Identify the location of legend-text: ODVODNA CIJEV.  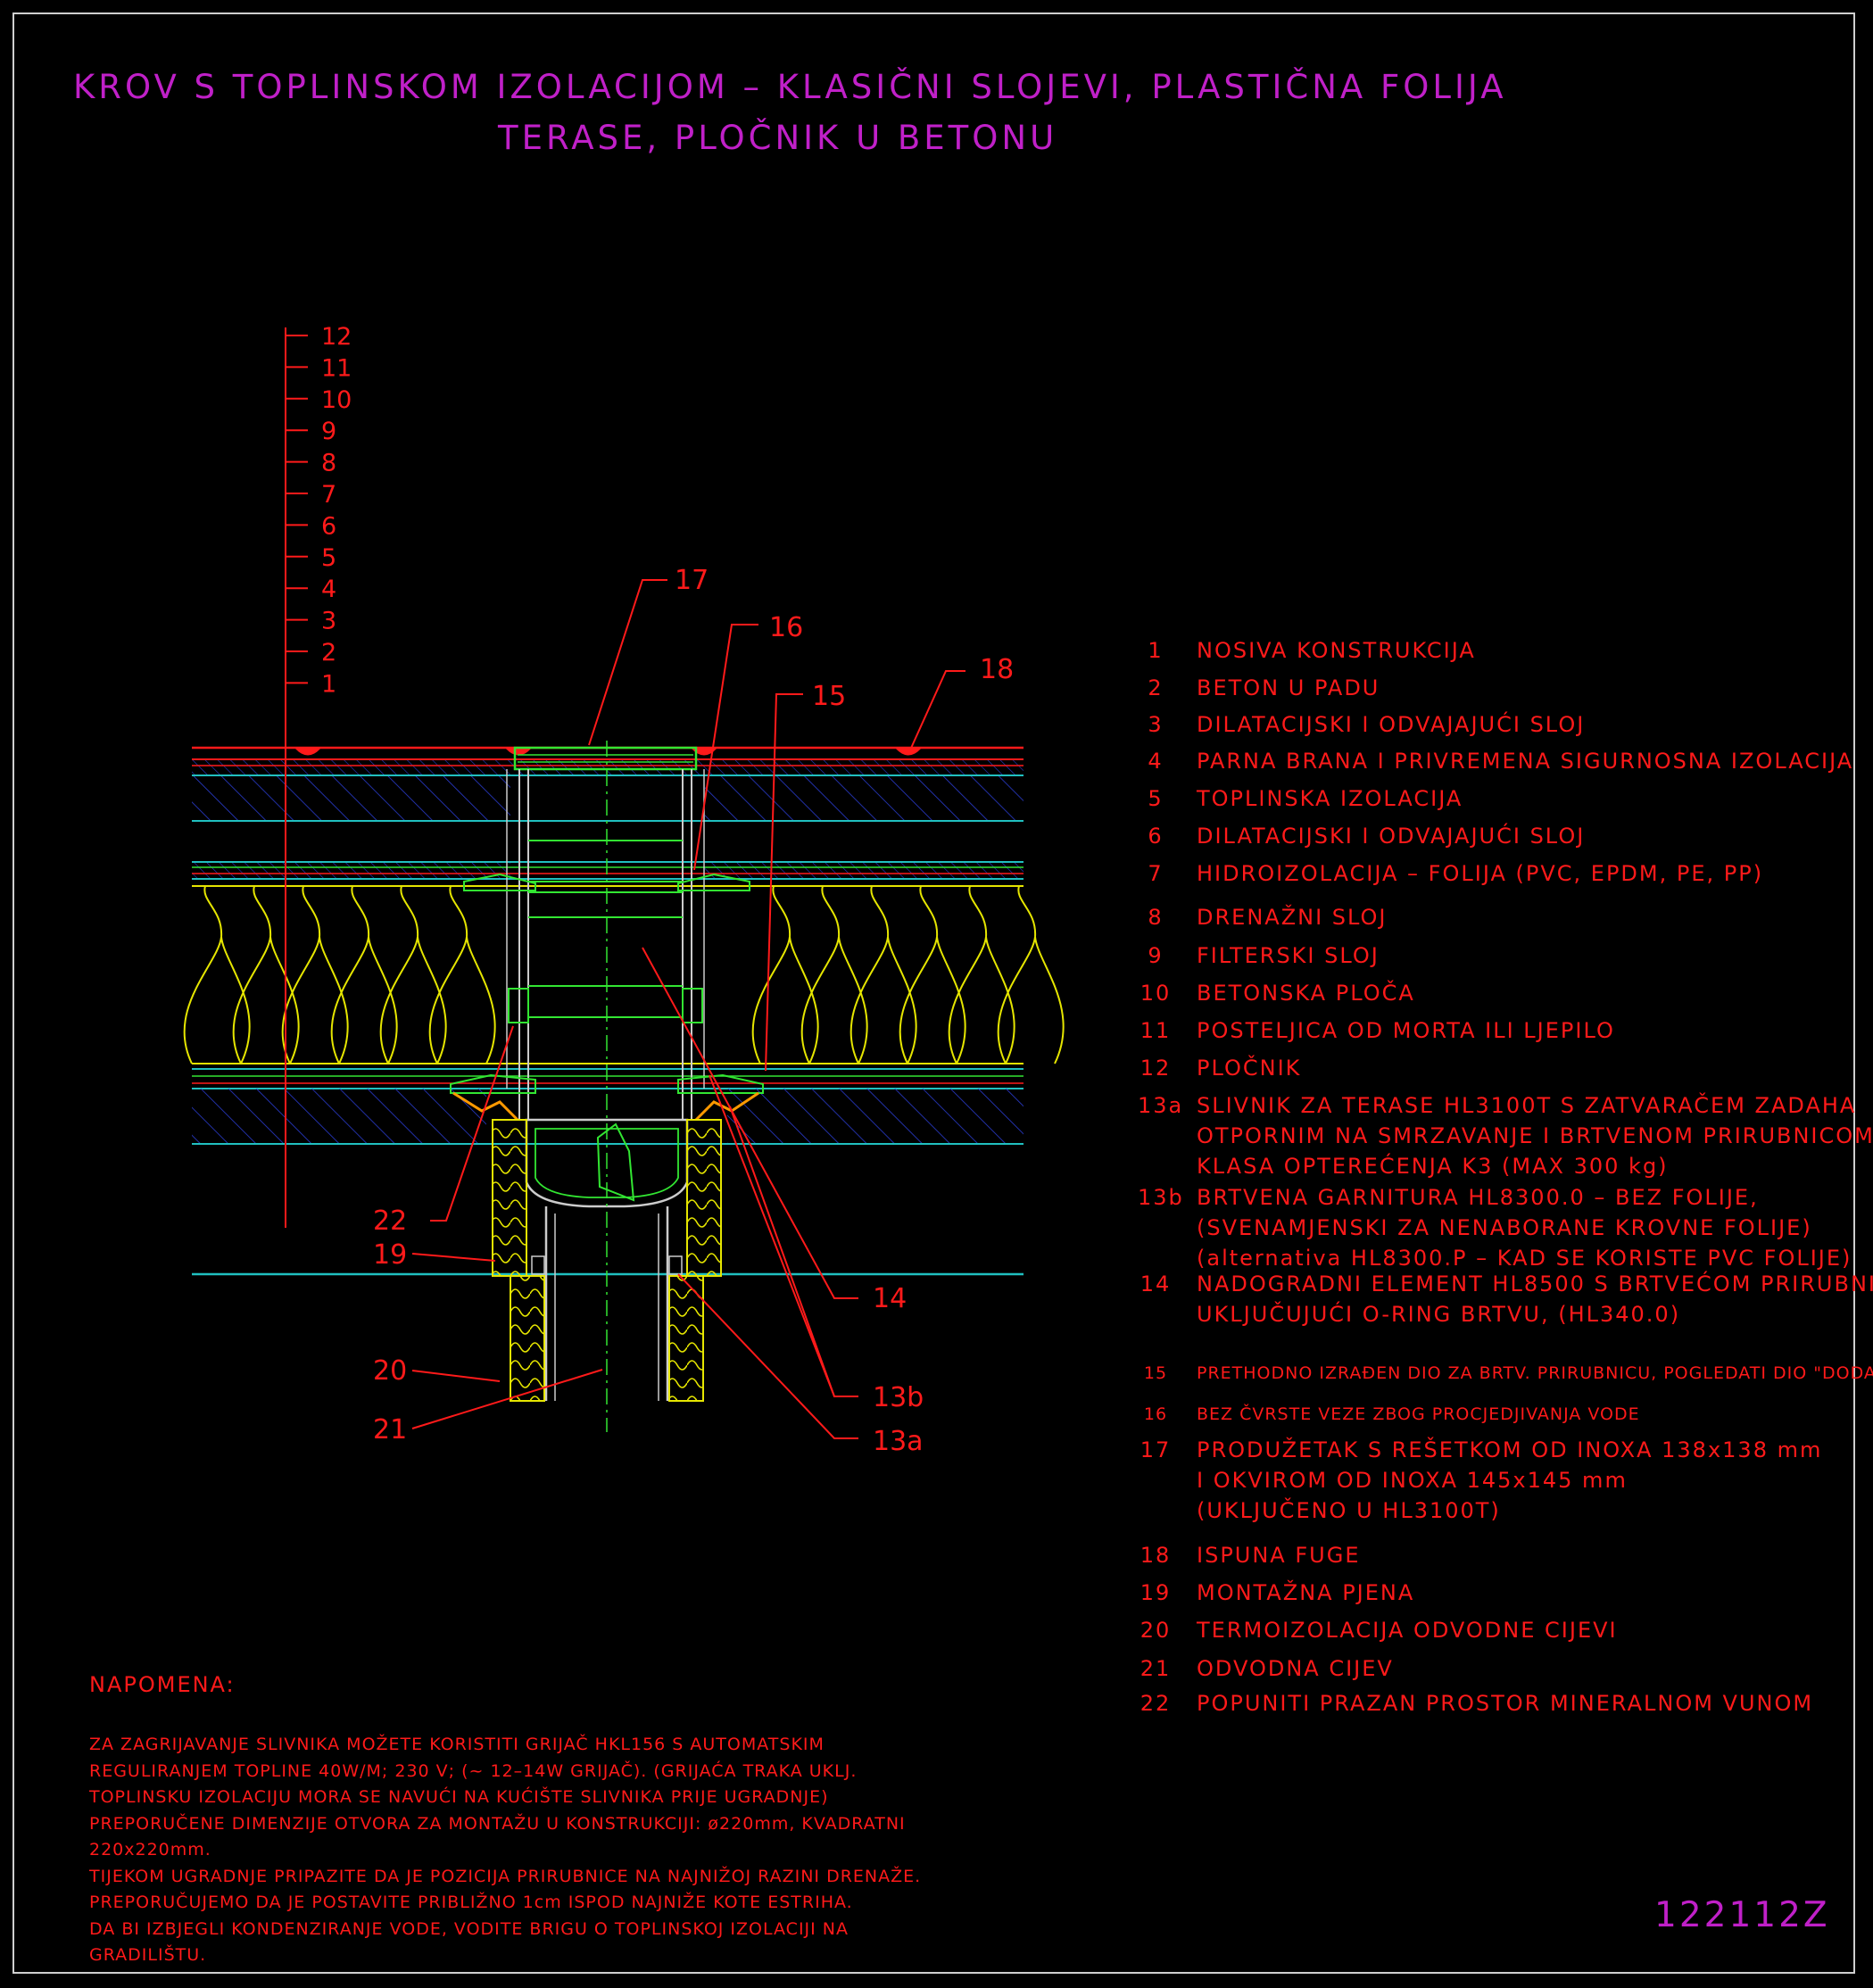
(1295, 1668).